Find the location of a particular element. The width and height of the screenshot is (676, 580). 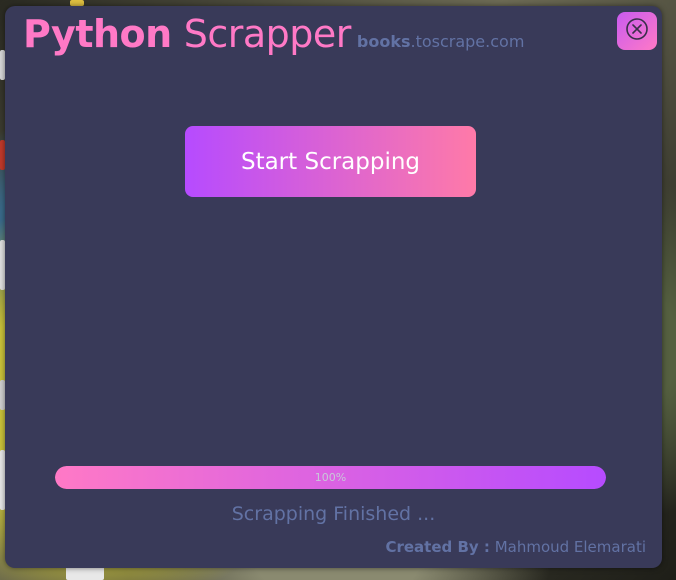

site-label: books.toscrape.com is located at coordinates (441, 41).